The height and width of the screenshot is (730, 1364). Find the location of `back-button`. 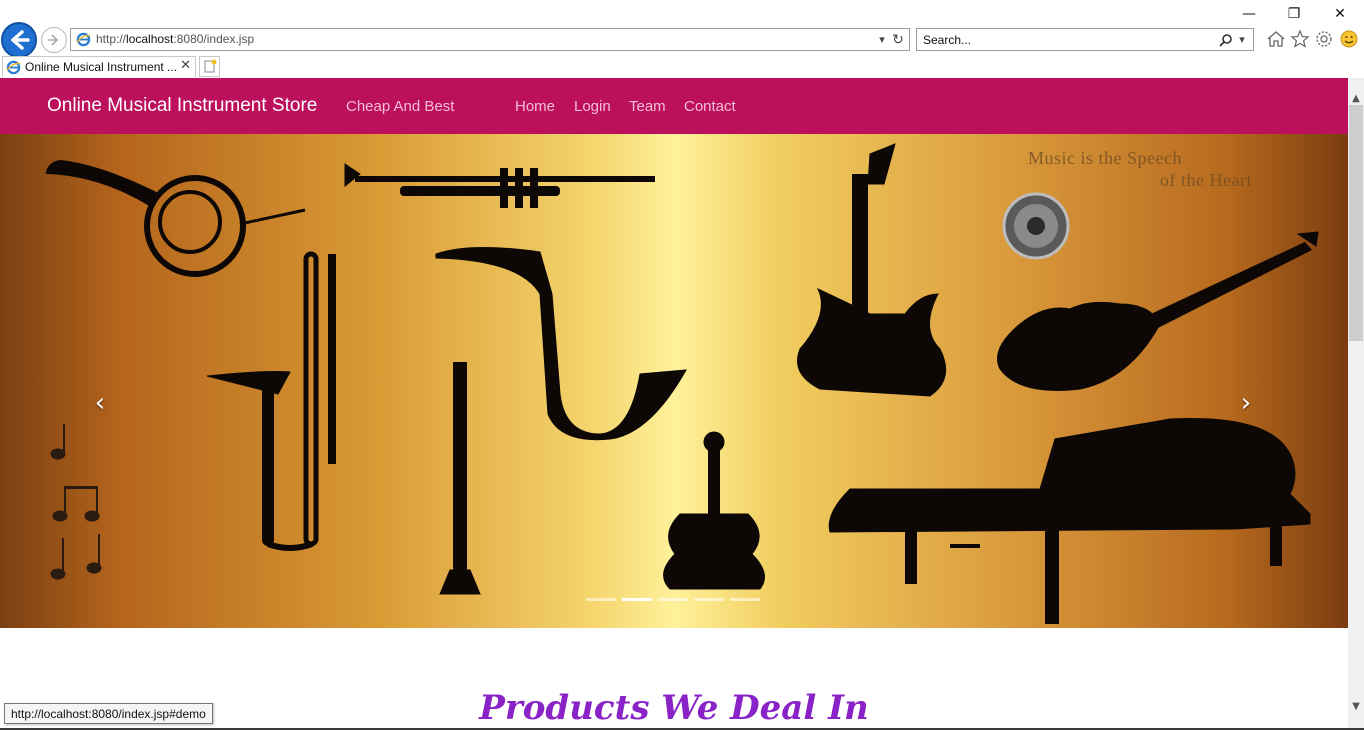

back-button is located at coordinates (19, 40).